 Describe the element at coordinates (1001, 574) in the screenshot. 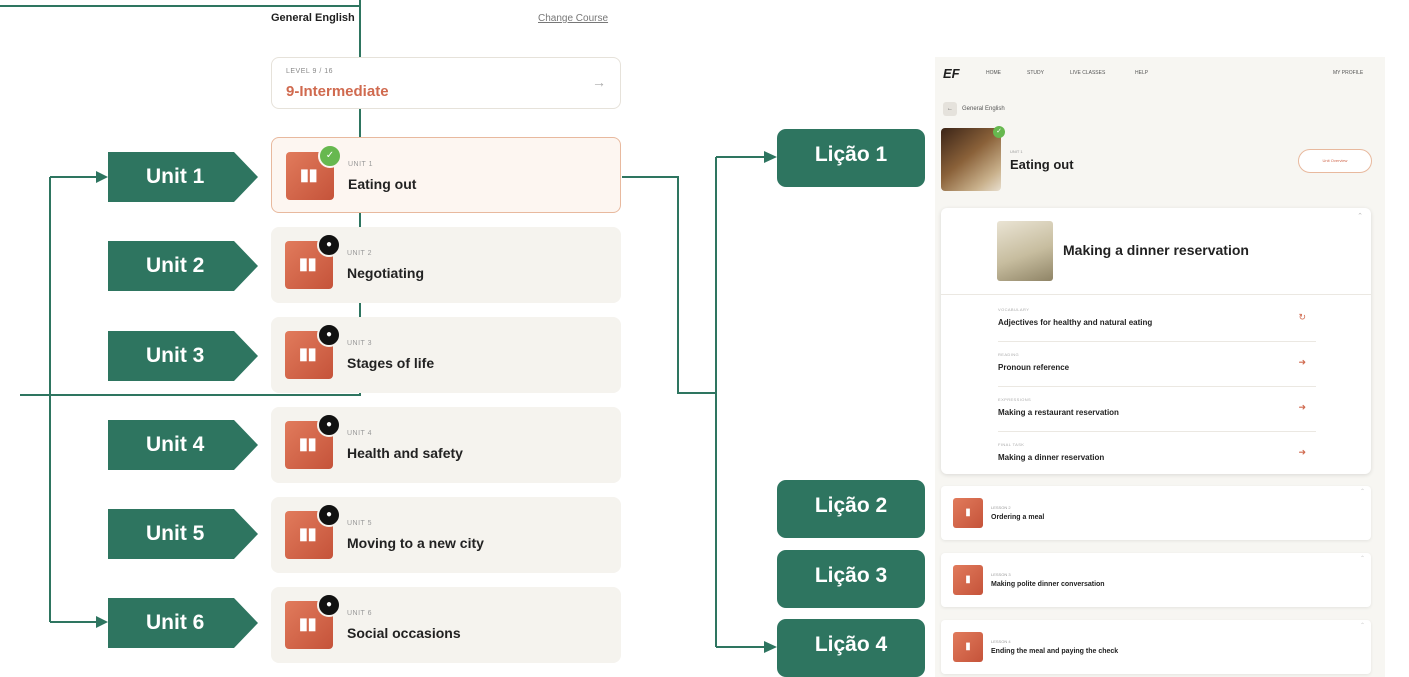

I see `lesson-label: LESSON 3` at that location.